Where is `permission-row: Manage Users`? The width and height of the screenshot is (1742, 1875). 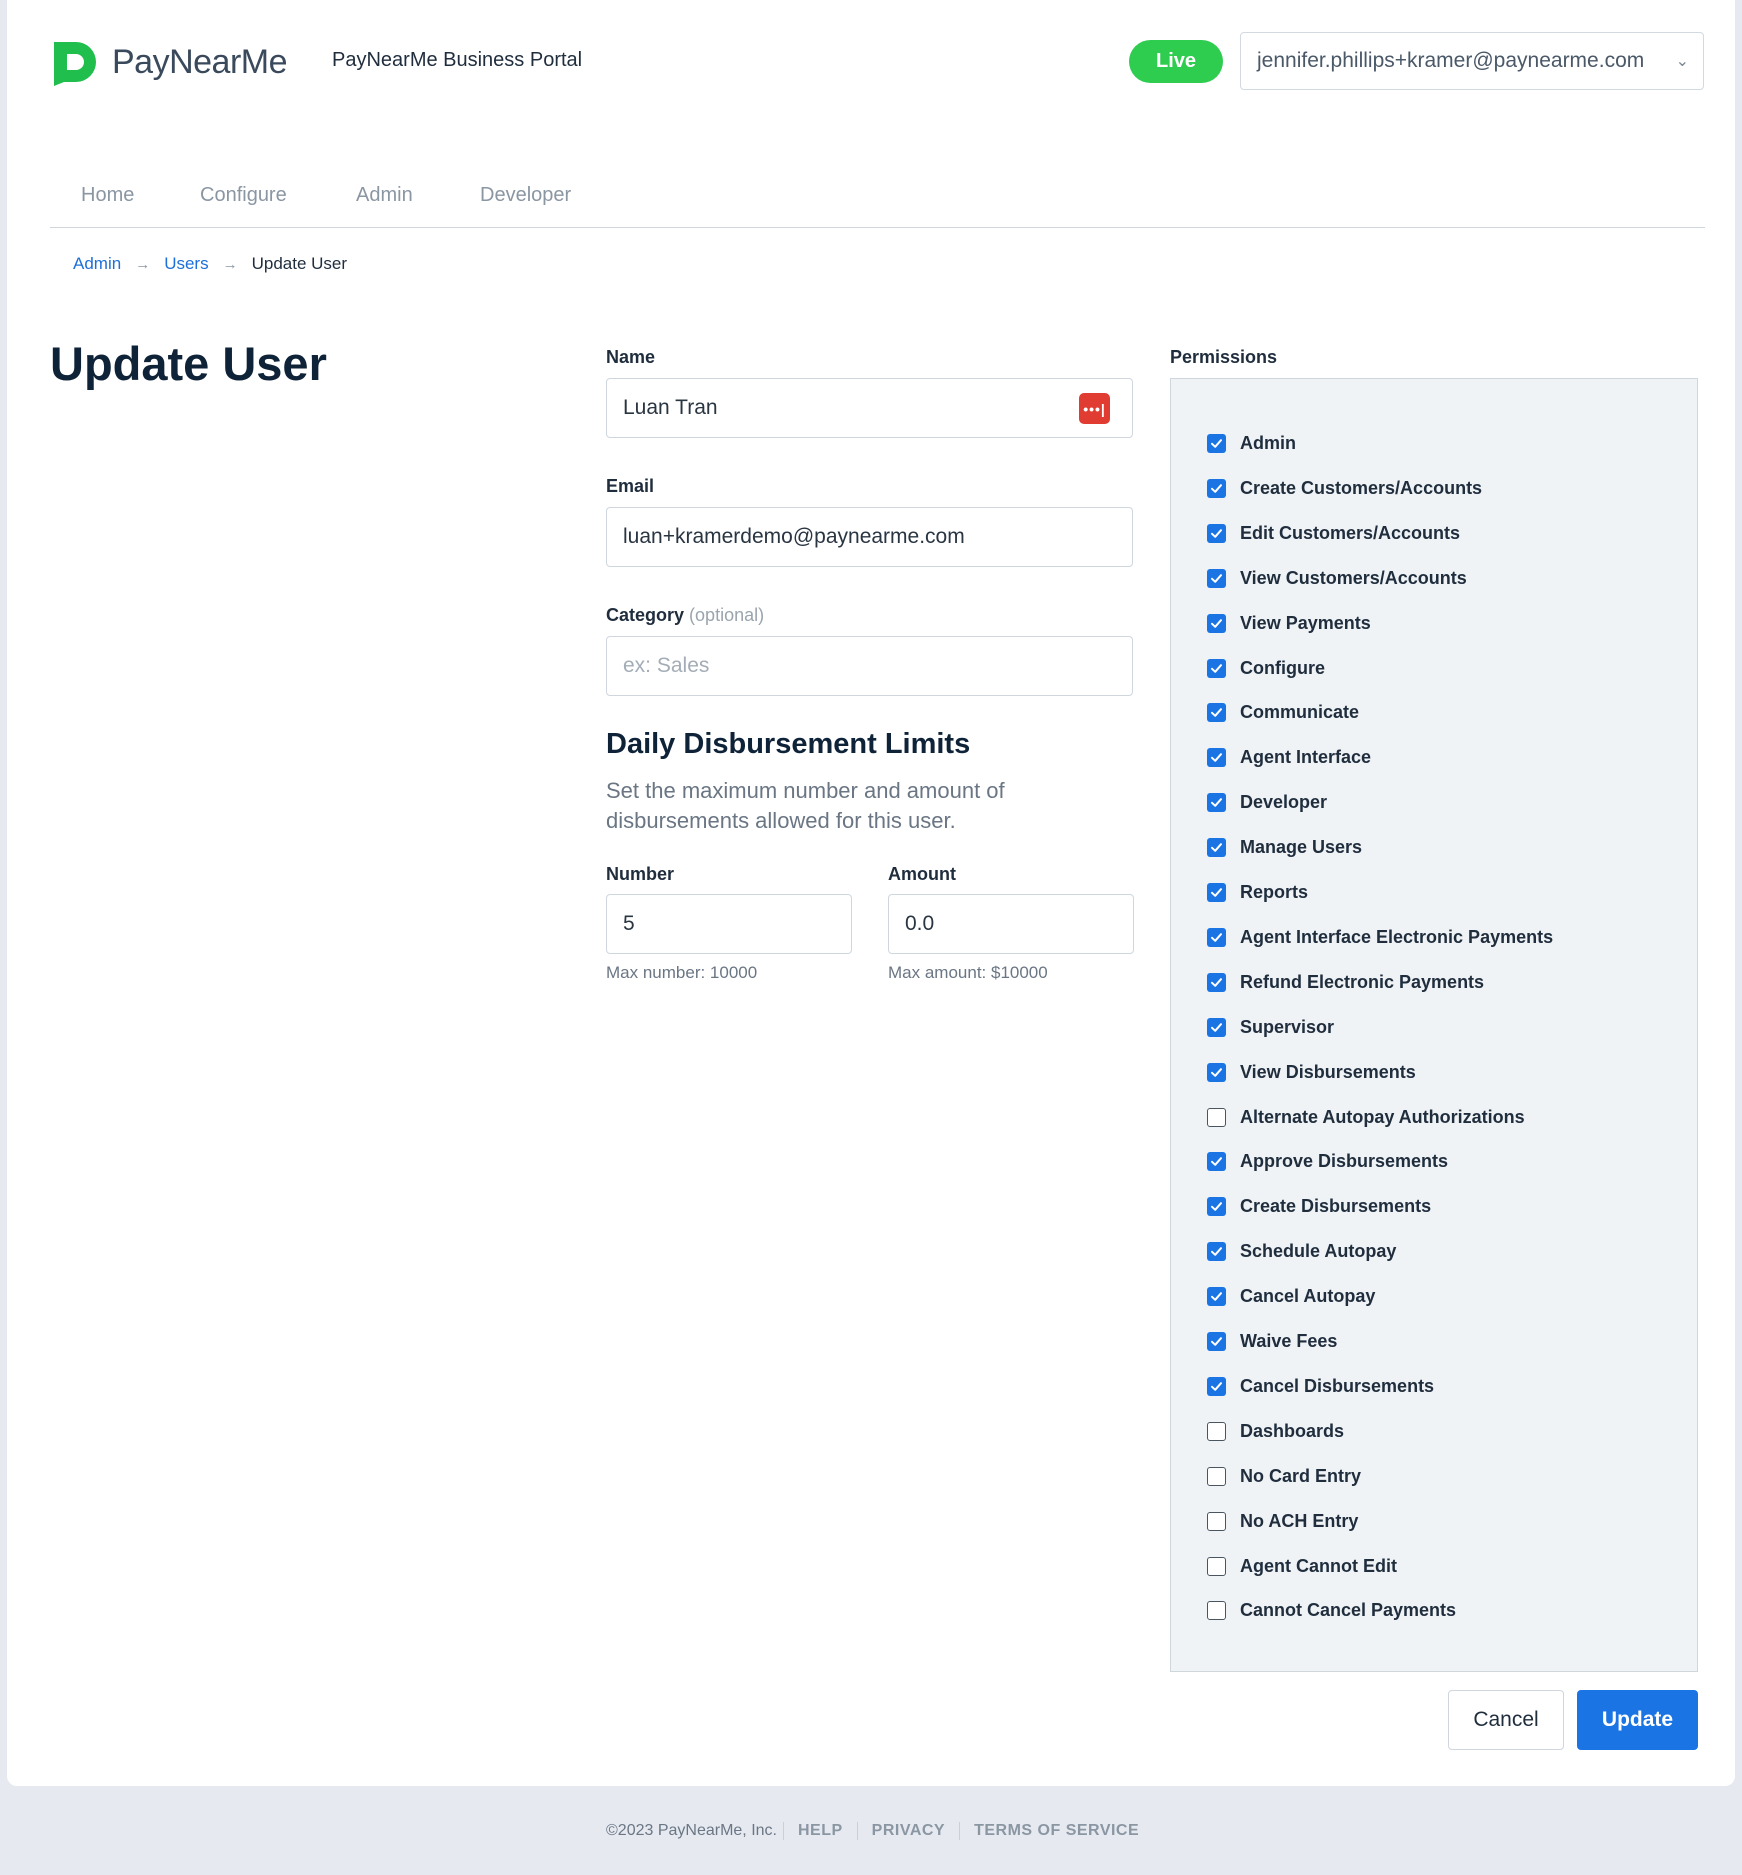 permission-row: Manage Users is located at coordinates (1284, 847).